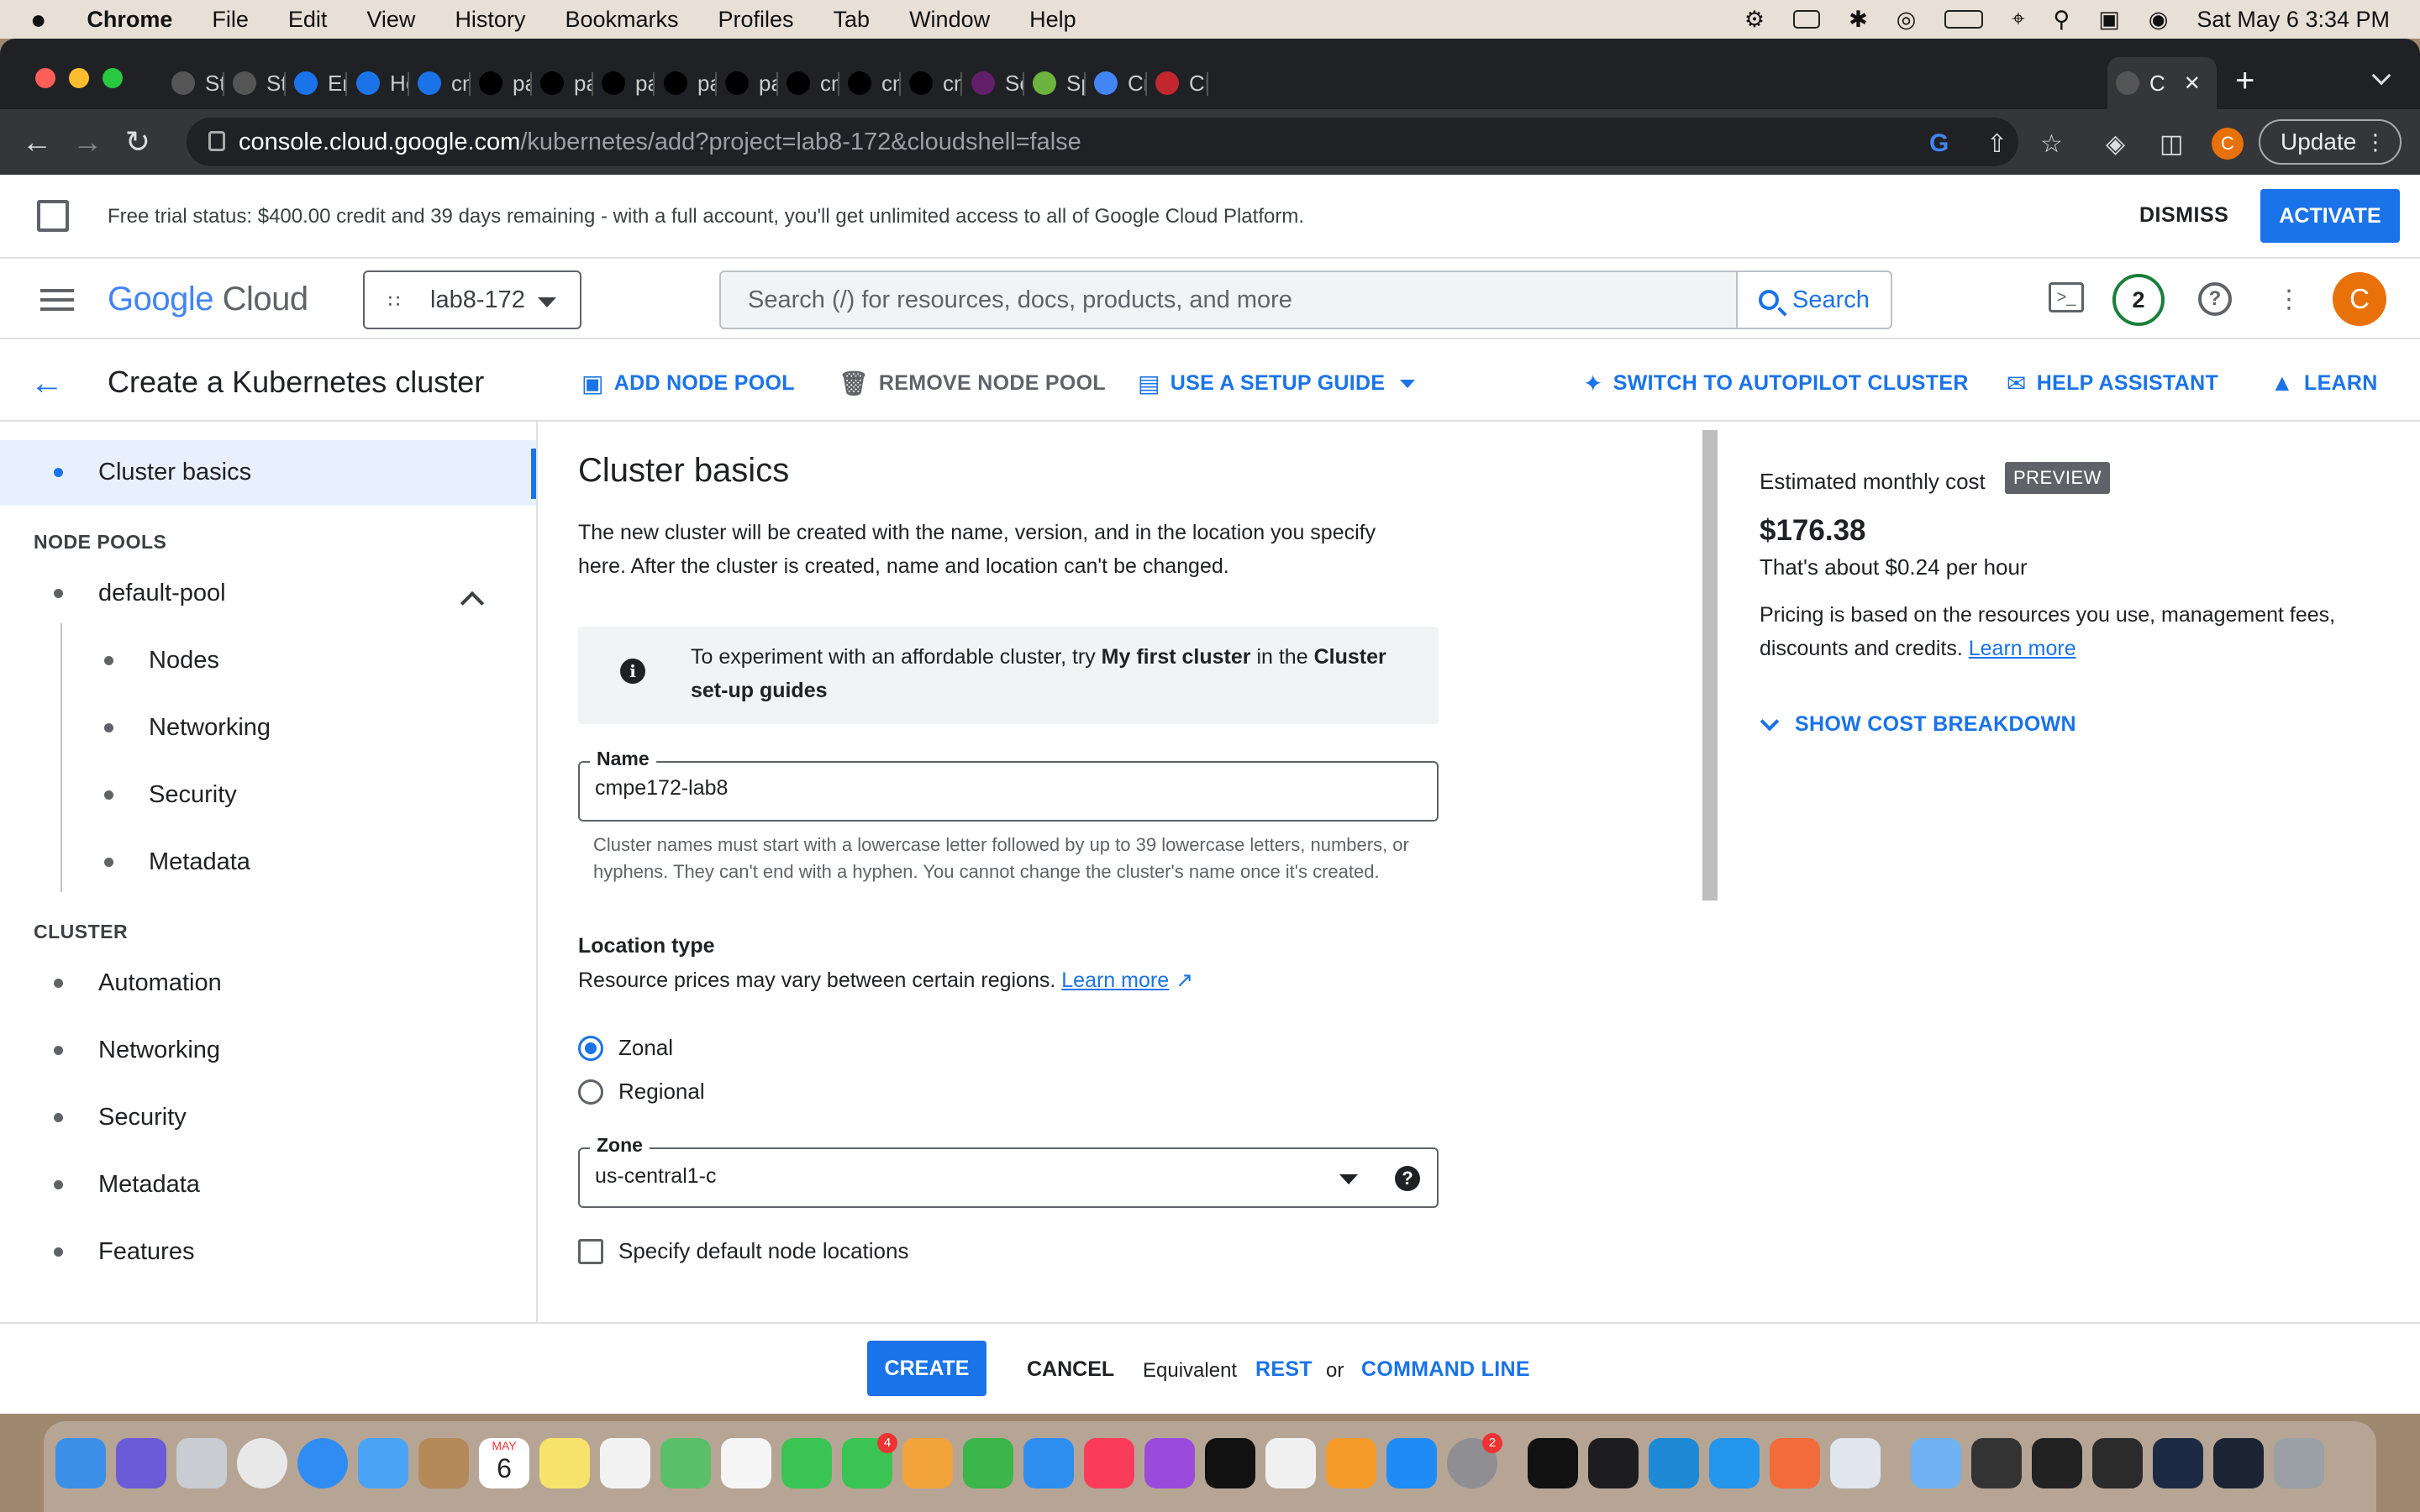  I want to click on music-icon, so click(1109, 1463).